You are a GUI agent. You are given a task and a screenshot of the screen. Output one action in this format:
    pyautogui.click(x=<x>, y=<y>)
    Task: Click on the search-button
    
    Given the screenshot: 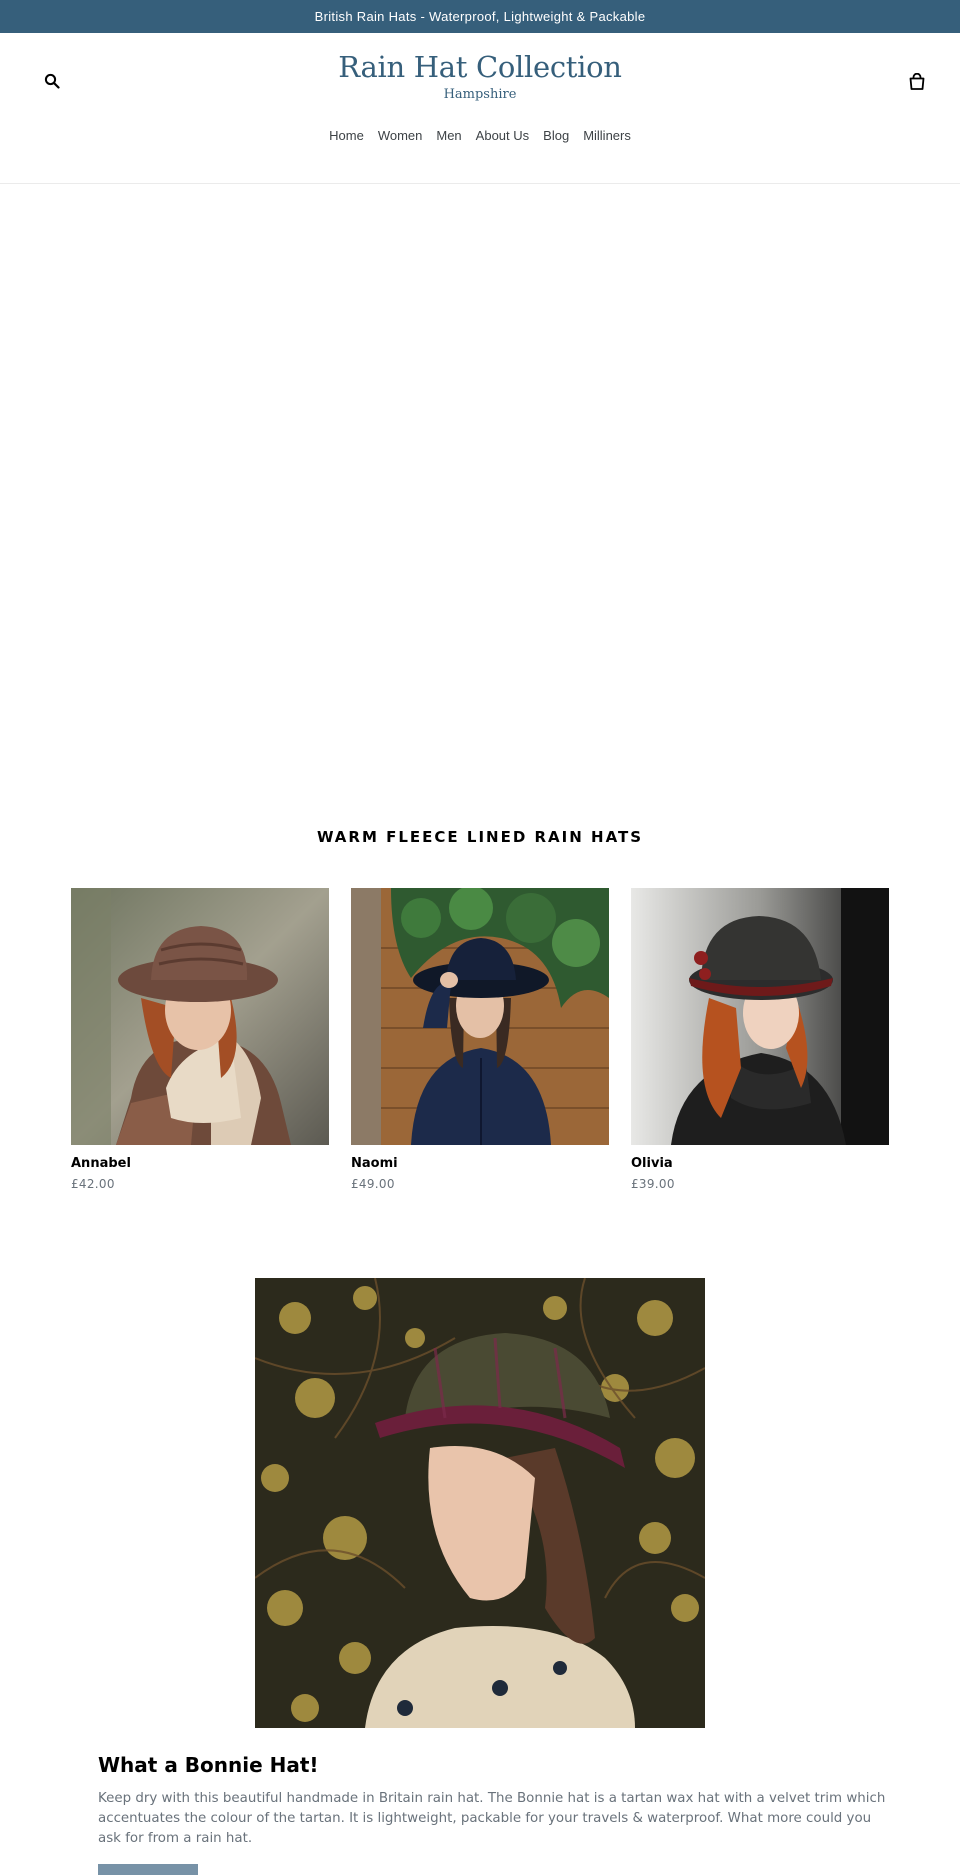 What is the action you would take?
    pyautogui.click(x=52, y=81)
    